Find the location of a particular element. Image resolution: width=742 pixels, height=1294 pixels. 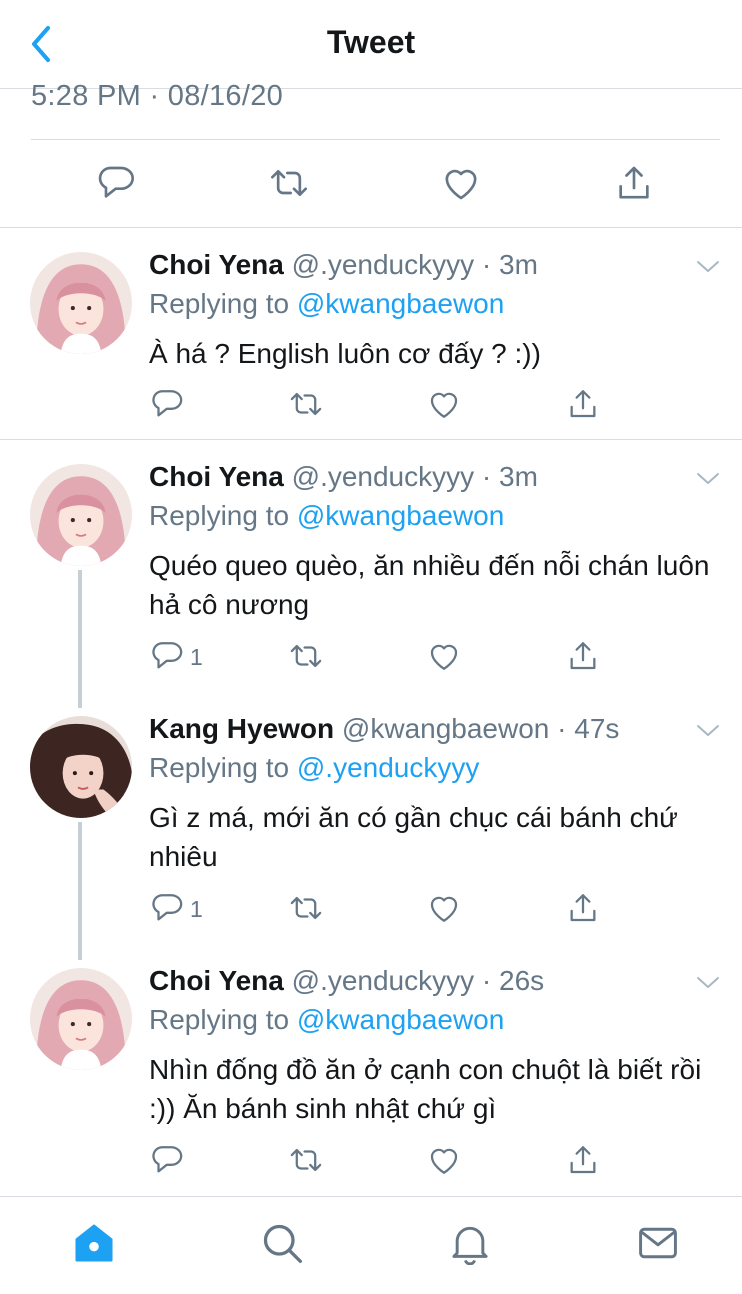

tab-messages is located at coordinates (658, 1243).